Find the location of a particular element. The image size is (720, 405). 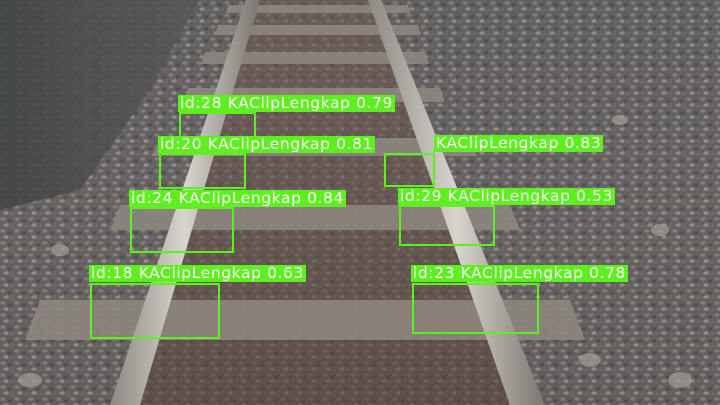

detection-label: id:24 KAClipLengkap 0.84 is located at coordinates (237, 198).